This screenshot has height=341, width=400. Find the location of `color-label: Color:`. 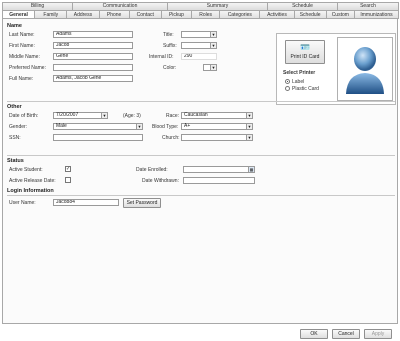

color-label: Color: is located at coordinates (170, 68).